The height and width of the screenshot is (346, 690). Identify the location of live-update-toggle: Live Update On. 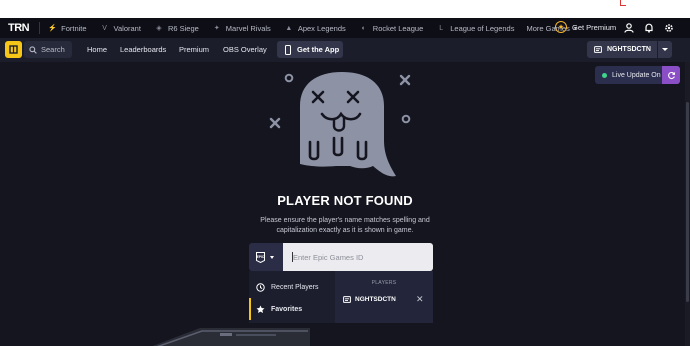
(637, 75).